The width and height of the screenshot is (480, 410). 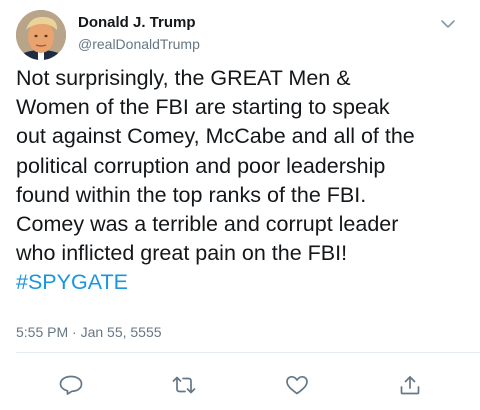 What do you see at coordinates (215, 136) in the screenshot?
I see `tweet-text-line: out against Comey, McCabe and all of the` at bounding box center [215, 136].